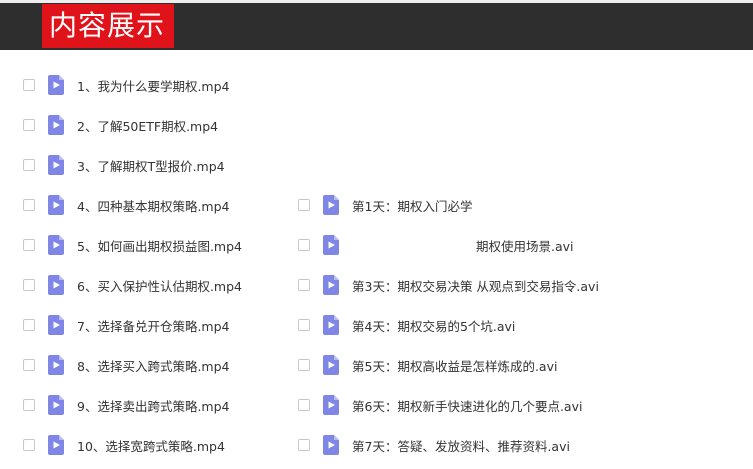 This screenshot has height=469, width=753. What do you see at coordinates (376, 1) in the screenshot?
I see `header-top-strip` at bounding box center [376, 1].